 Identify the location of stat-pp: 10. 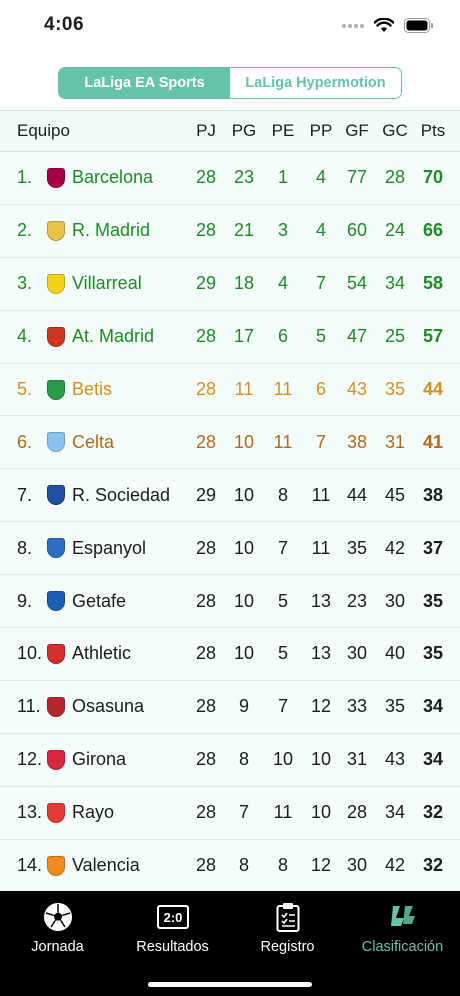
(321, 759).